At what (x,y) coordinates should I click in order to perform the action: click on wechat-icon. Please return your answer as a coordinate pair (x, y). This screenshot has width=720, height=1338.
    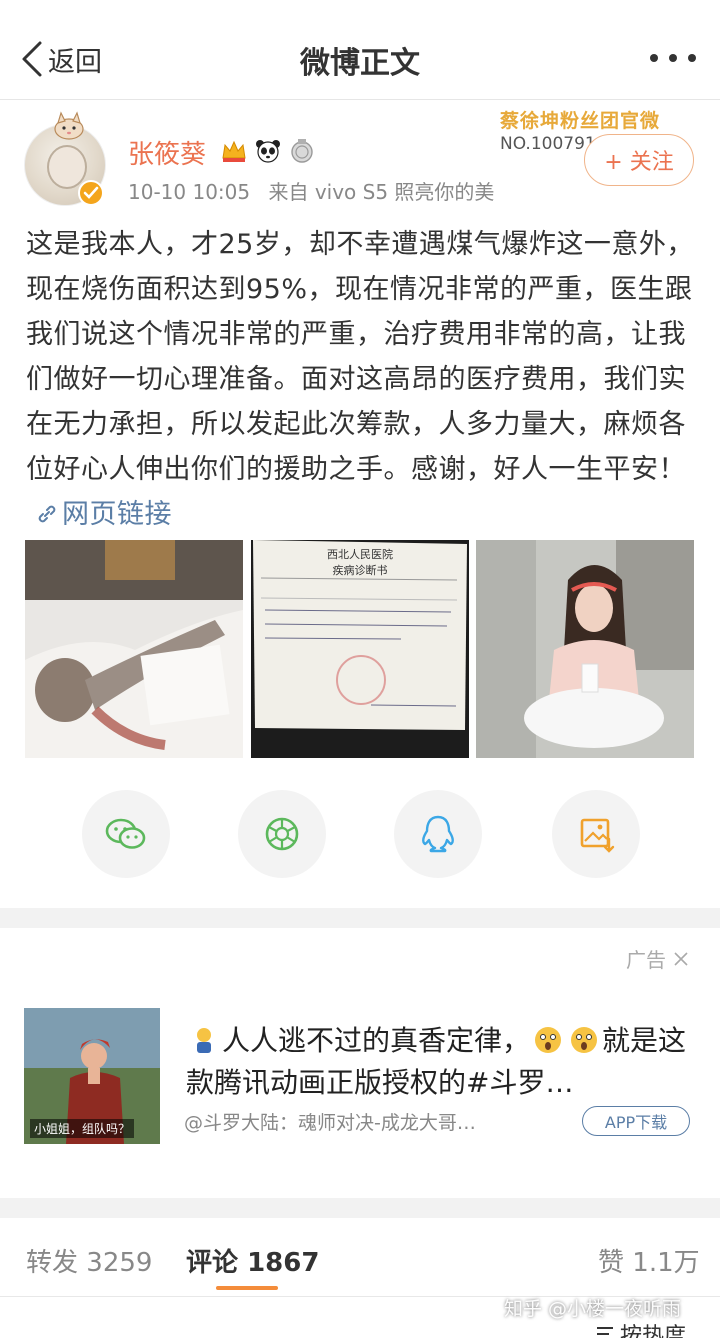
    Looking at the image, I should click on (125, 833).